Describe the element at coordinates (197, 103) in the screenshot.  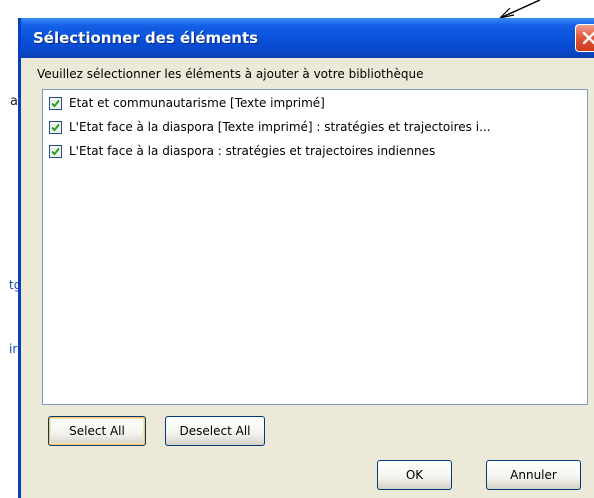
I see `item-label: Etat et communautarisme [Texte imprimé]` at that location.